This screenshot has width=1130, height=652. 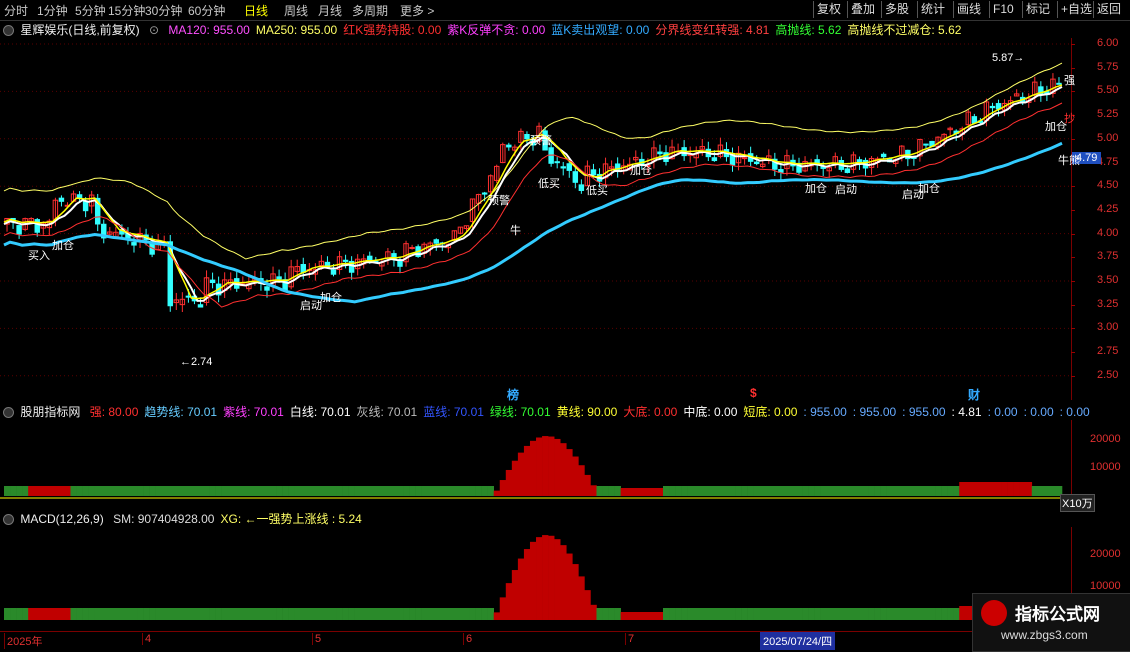 I want to click on indicator-value: 趋势线: 70.01, so click(x=181, y=412).